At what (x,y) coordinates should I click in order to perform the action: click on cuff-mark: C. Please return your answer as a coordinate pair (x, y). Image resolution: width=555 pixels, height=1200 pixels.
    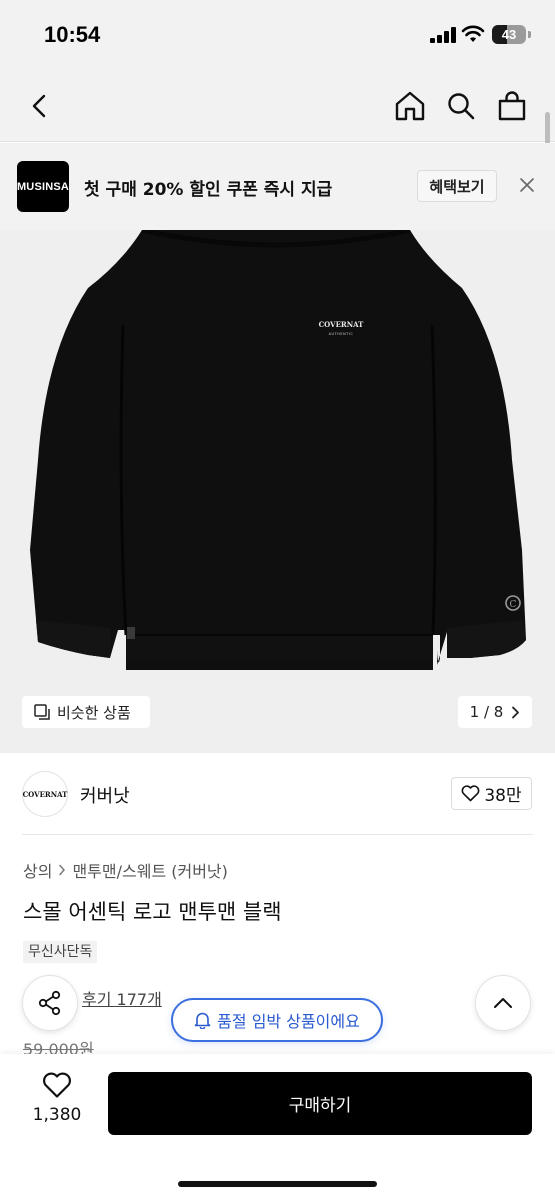
    Looking at the image, I should click on (513, 605).